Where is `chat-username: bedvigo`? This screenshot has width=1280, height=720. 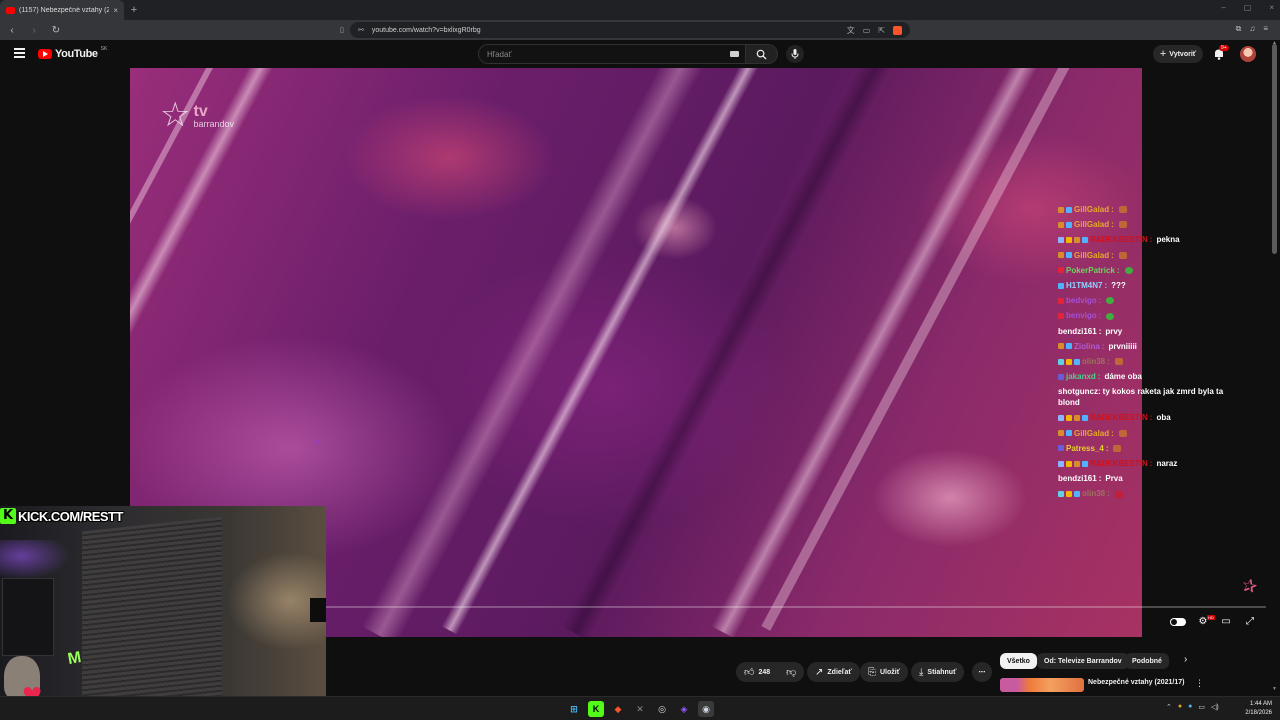
chat-username: bedvigo is located at coordinates (1081, 300).